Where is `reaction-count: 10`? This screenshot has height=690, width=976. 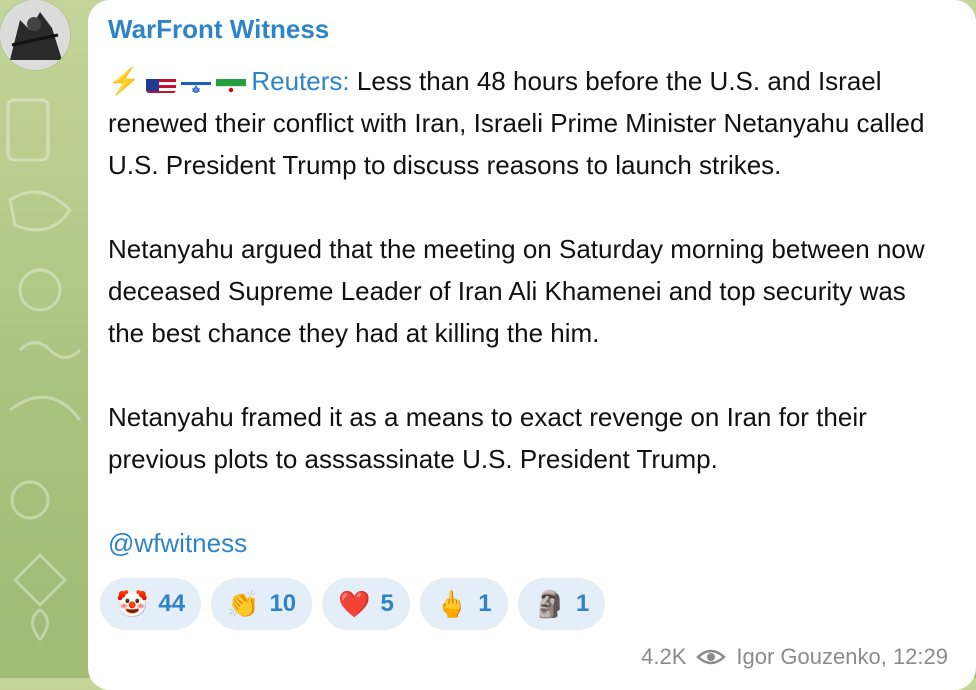 reaction-count: 10 is located at coordinates (283, 603).